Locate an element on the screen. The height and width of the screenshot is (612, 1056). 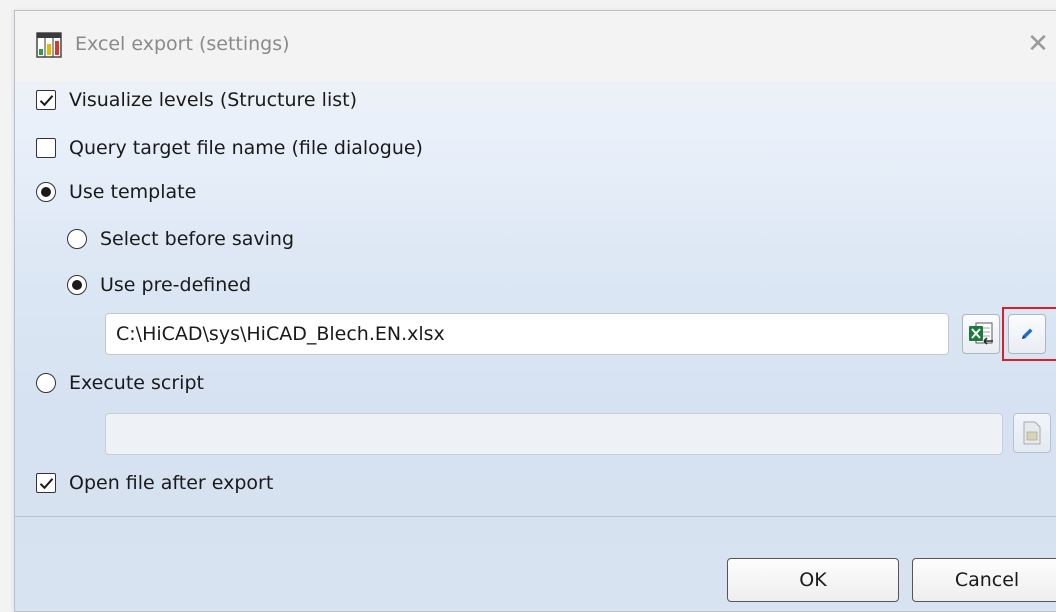
use-predefined-radio is located at coordinates (77, 285).